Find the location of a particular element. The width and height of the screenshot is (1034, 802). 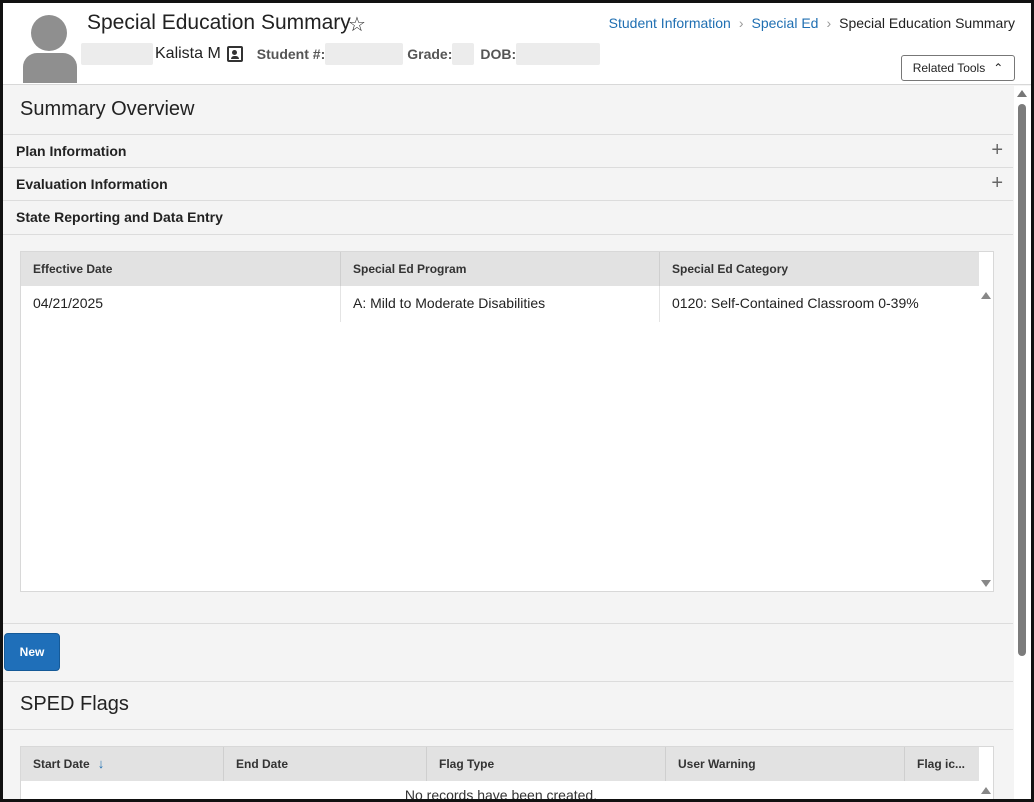

column-user-warning: User Warning is located at coordinates (785, 764).